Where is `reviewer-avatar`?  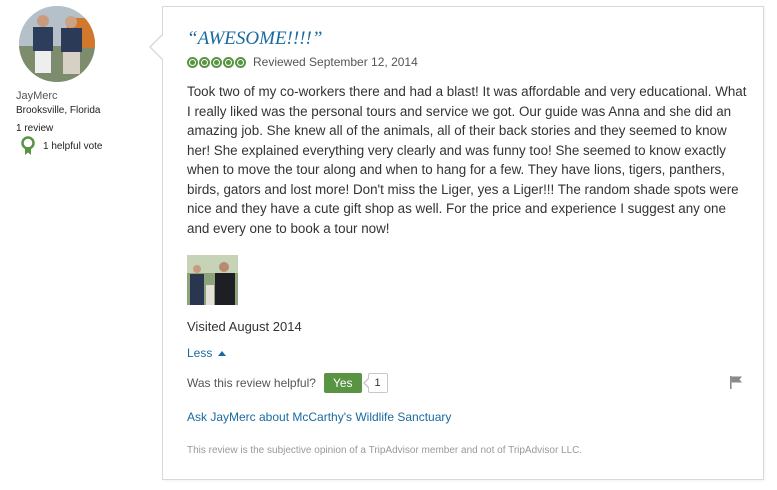
reviewer-avatar is located at coordinates (57, 44).